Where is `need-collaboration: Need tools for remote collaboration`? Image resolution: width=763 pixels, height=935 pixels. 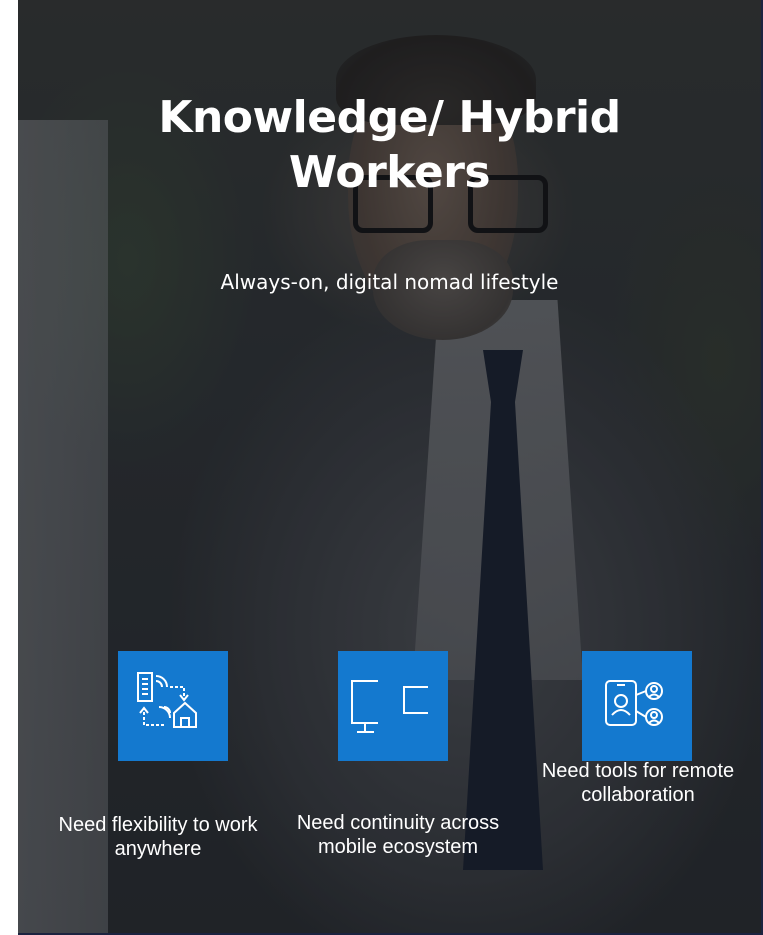
need-collaboration: Need tools for remote collaboration is located at coordinates (638, 755).